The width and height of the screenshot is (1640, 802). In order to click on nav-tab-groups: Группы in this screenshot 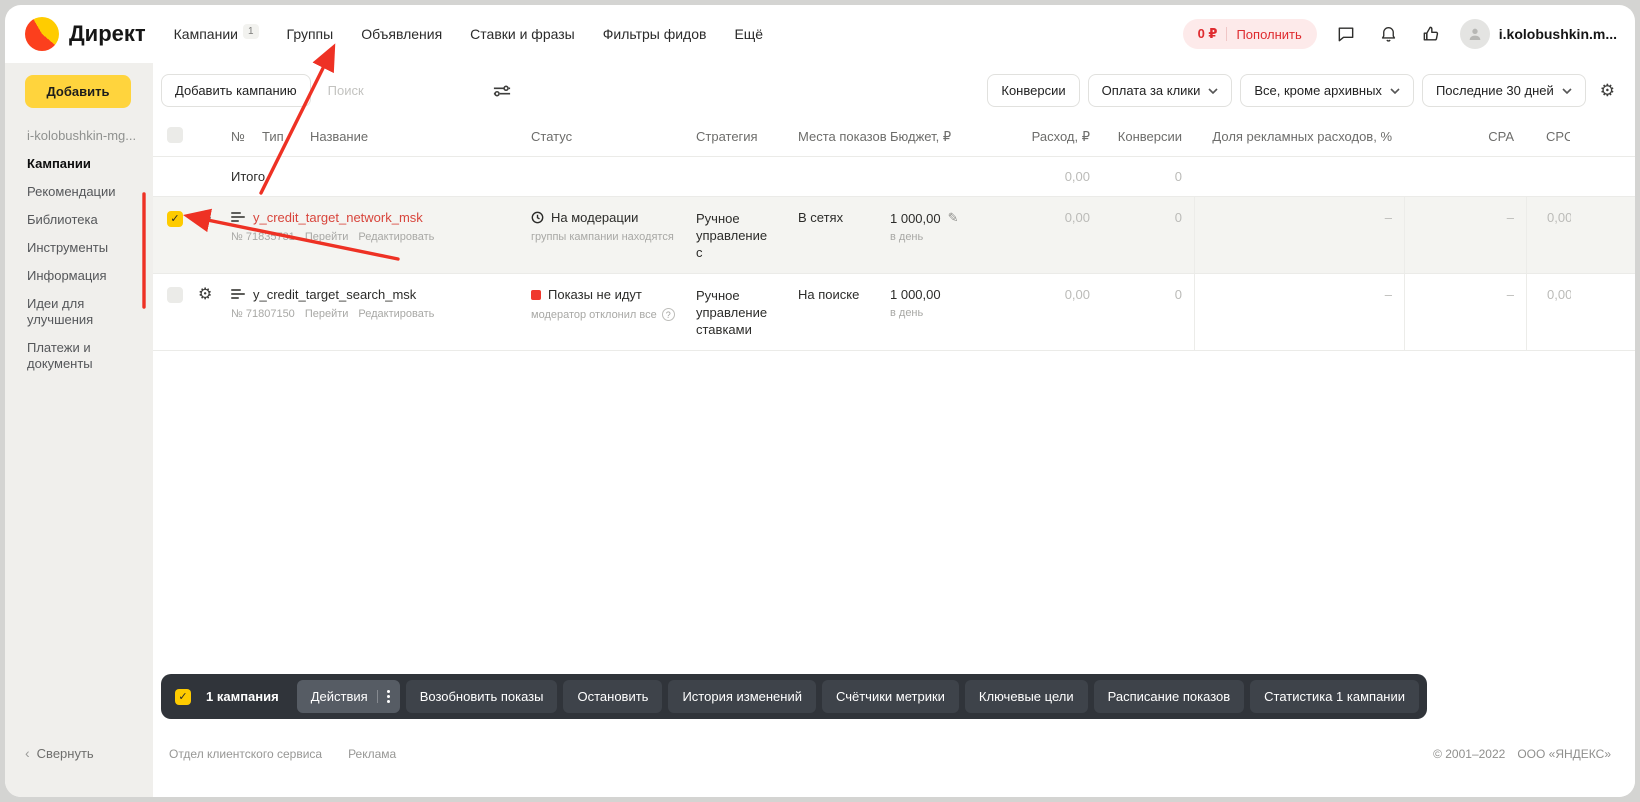, I will do `click(310, 34)`.